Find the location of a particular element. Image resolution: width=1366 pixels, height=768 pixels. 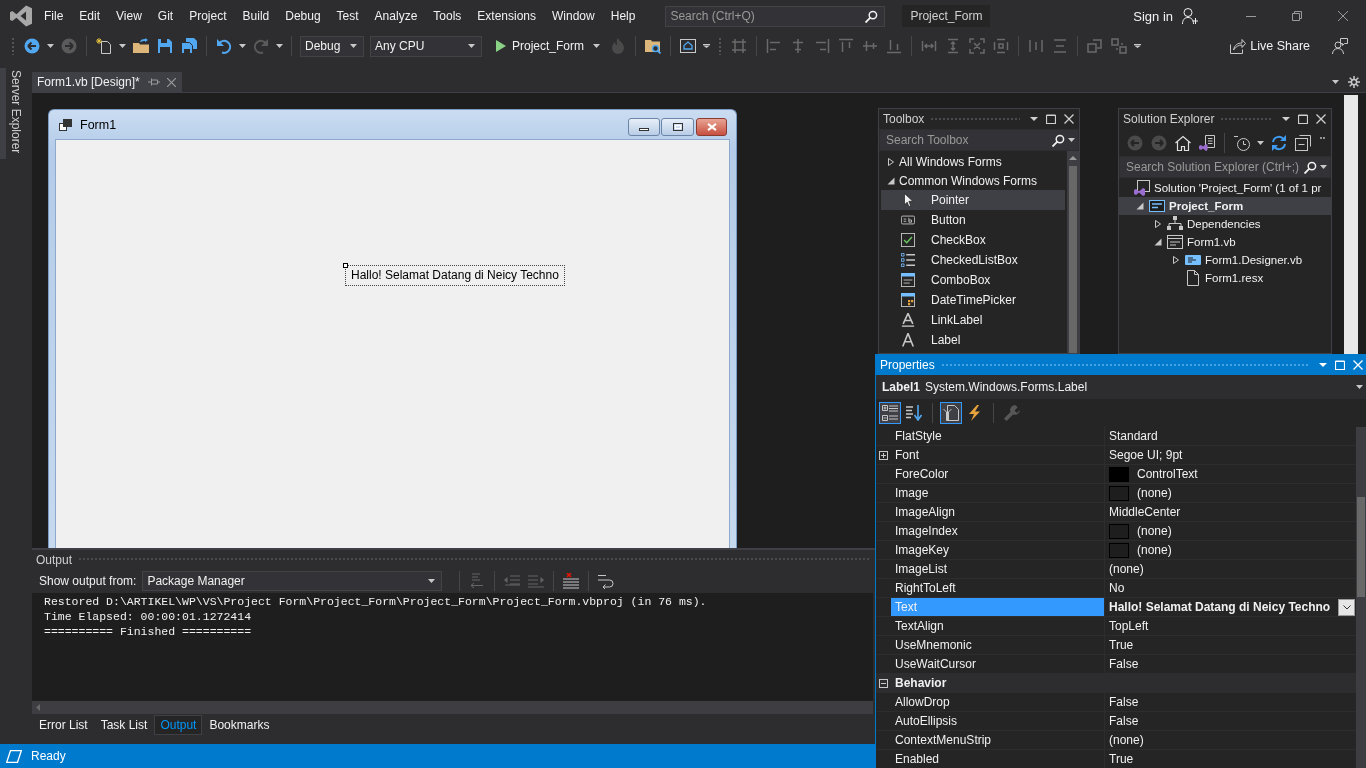

toolbox-item: Button is located at coordinates (973, 220).